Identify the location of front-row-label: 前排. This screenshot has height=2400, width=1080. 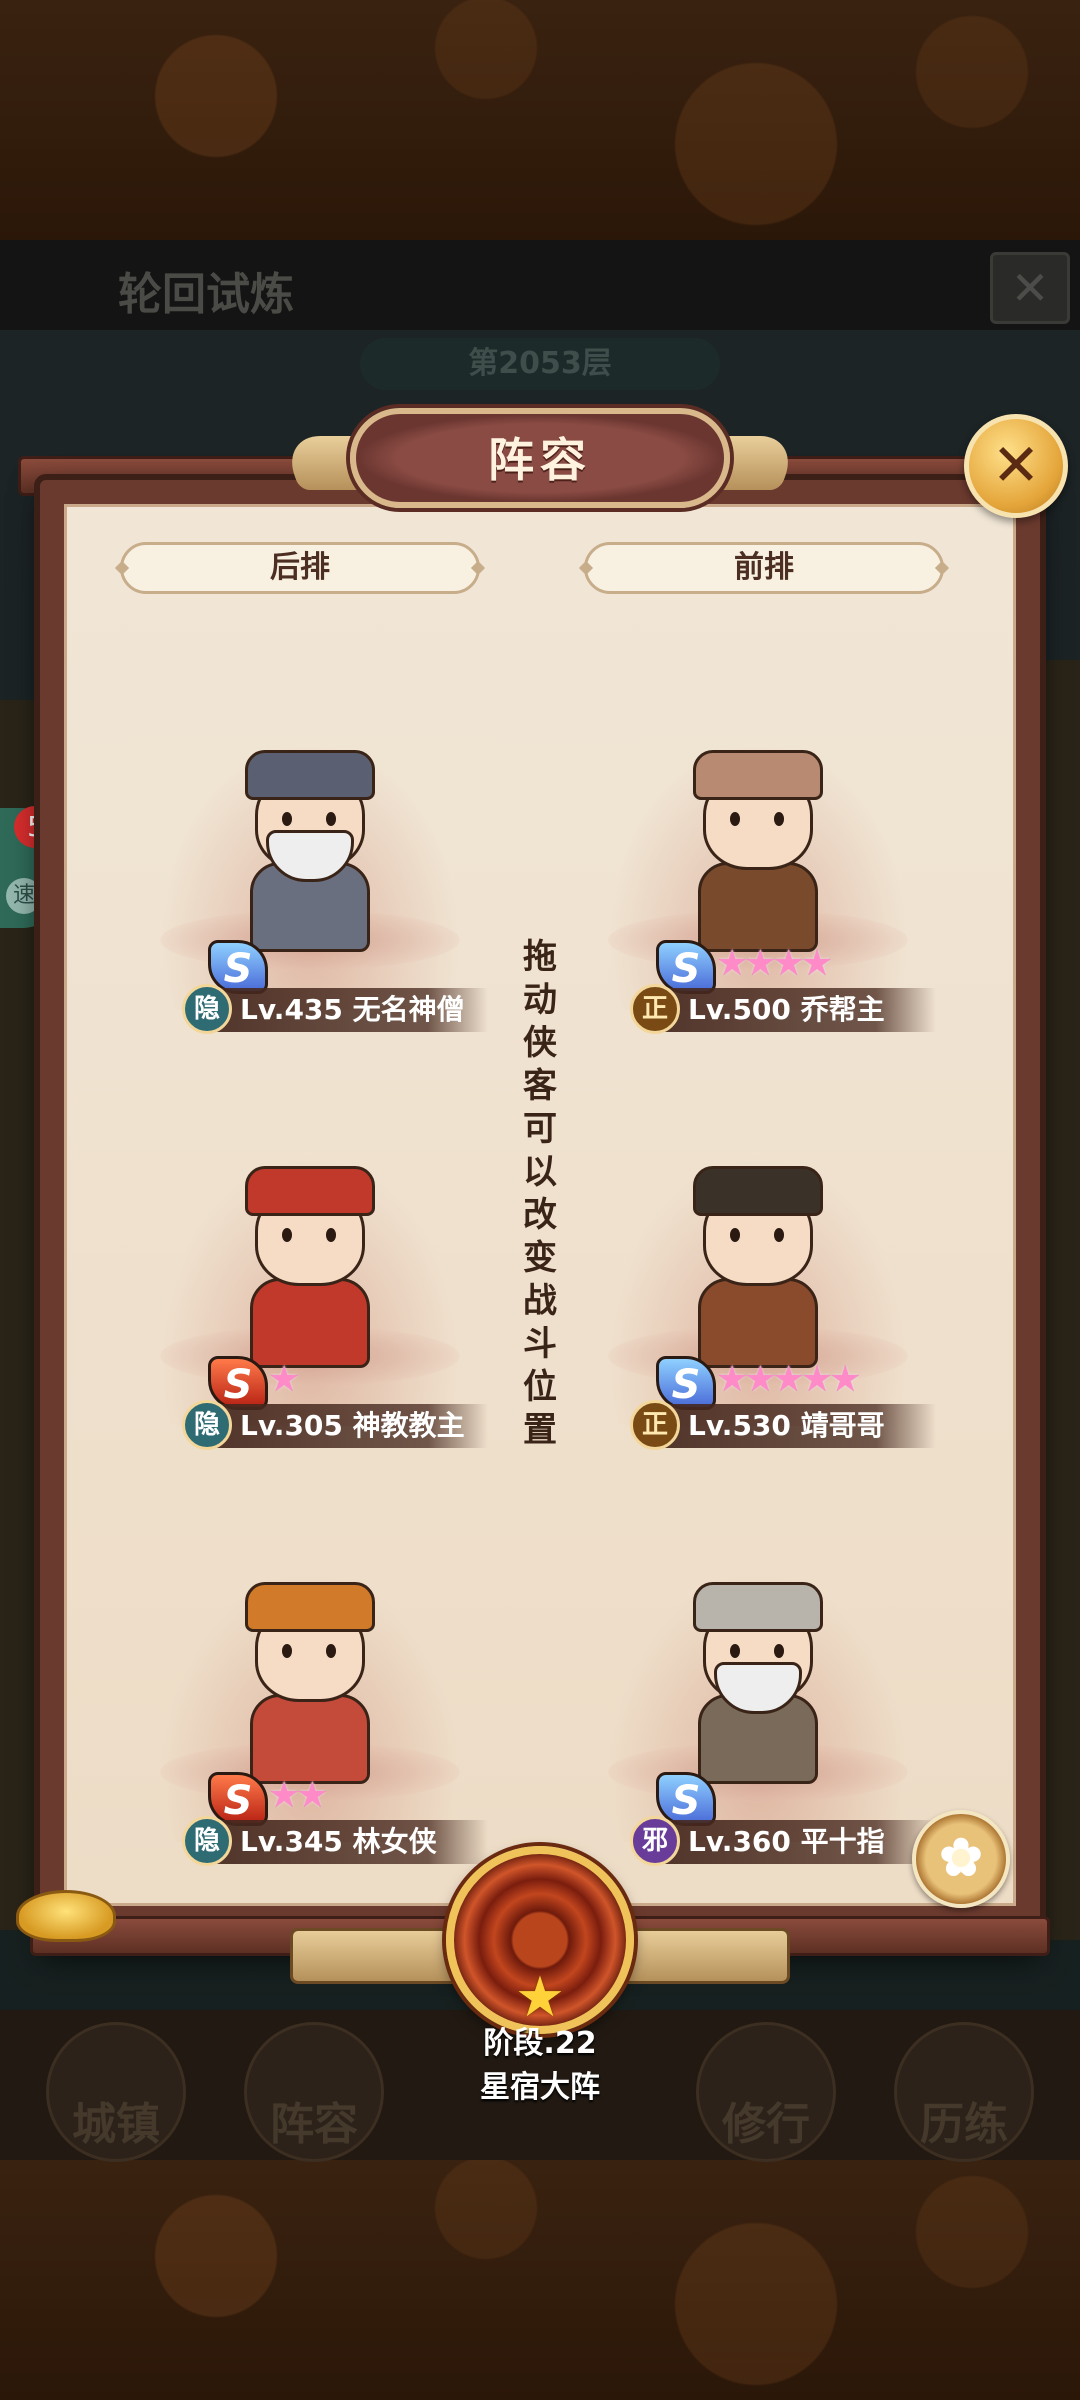
(764, 568).